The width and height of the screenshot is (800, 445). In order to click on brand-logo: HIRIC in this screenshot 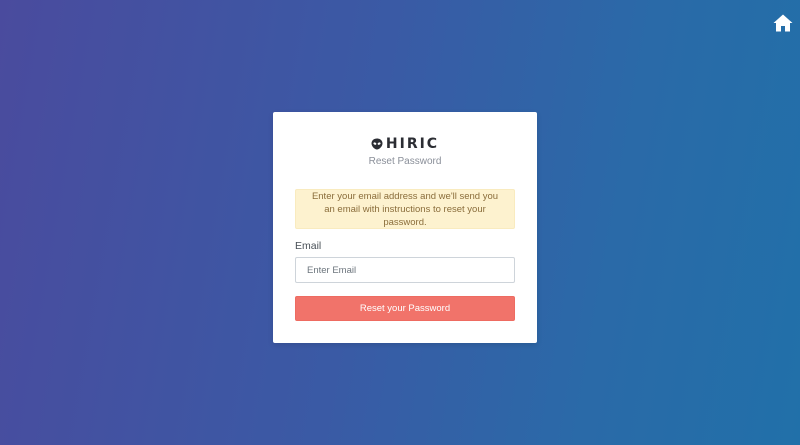, I will do `click(405, 144)`.